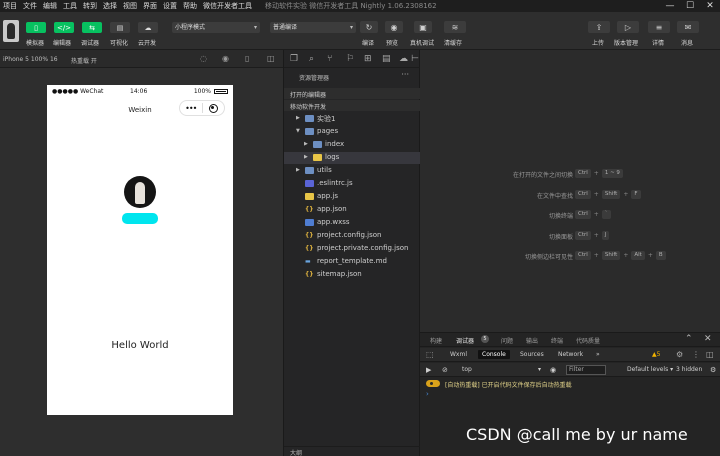  What do you see at coordinates (247, 58) in the screenshot?
I see `device-icon: ▯` at bounding box center [247, 58].